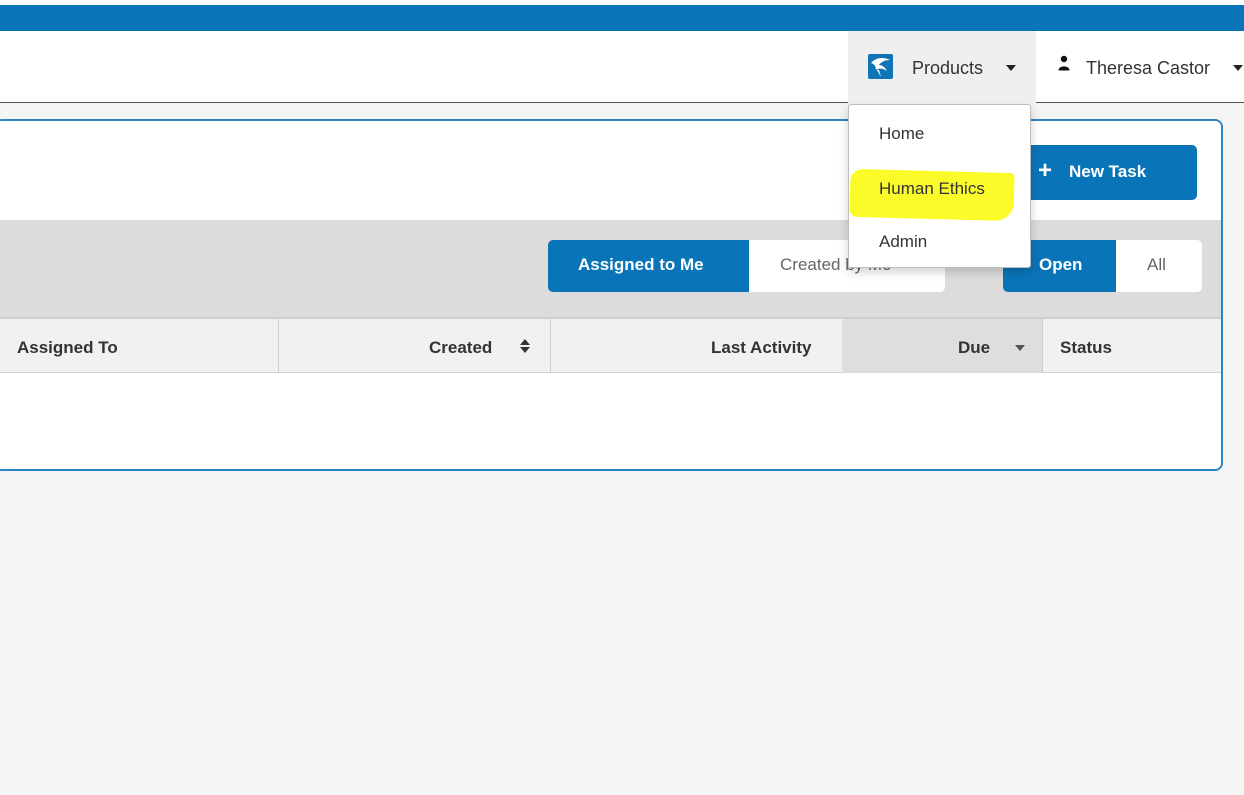 The width and height of the screenshot is (1244, 795). Describe the element at coordinates (939, 242) in the screenshot. I see `menu-item-admin: Admin` at that location.